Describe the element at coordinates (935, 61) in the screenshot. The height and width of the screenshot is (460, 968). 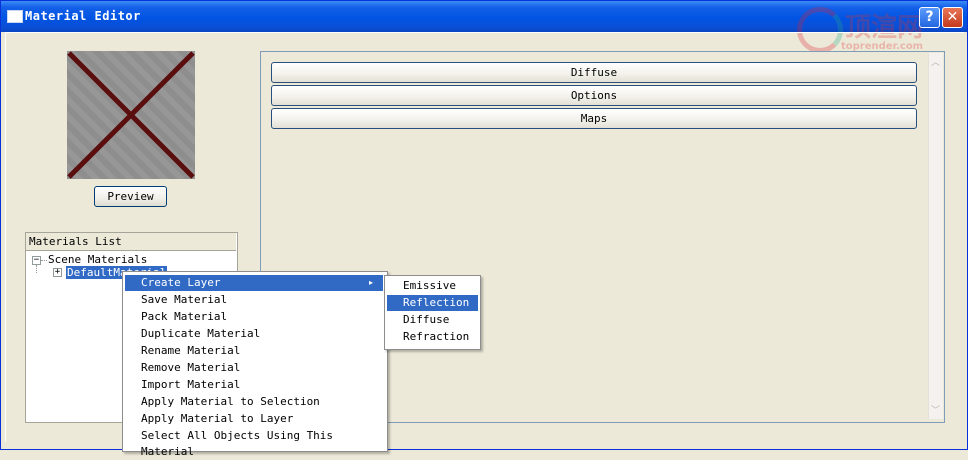
I see `scroll-up-arrow-icon: ︿` at that location.